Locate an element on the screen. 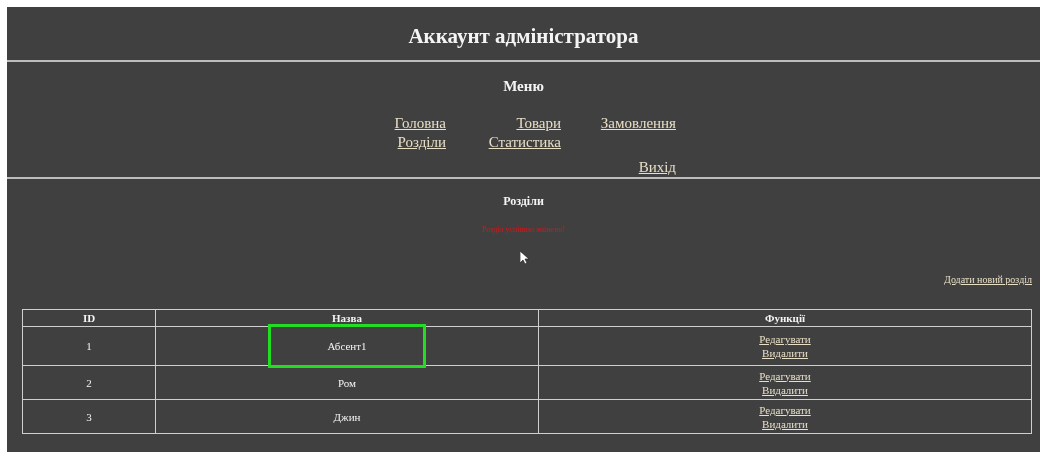 This screenshot has height=452, width=1049. section-heading: Розділи is located at coordinates (523, 201).